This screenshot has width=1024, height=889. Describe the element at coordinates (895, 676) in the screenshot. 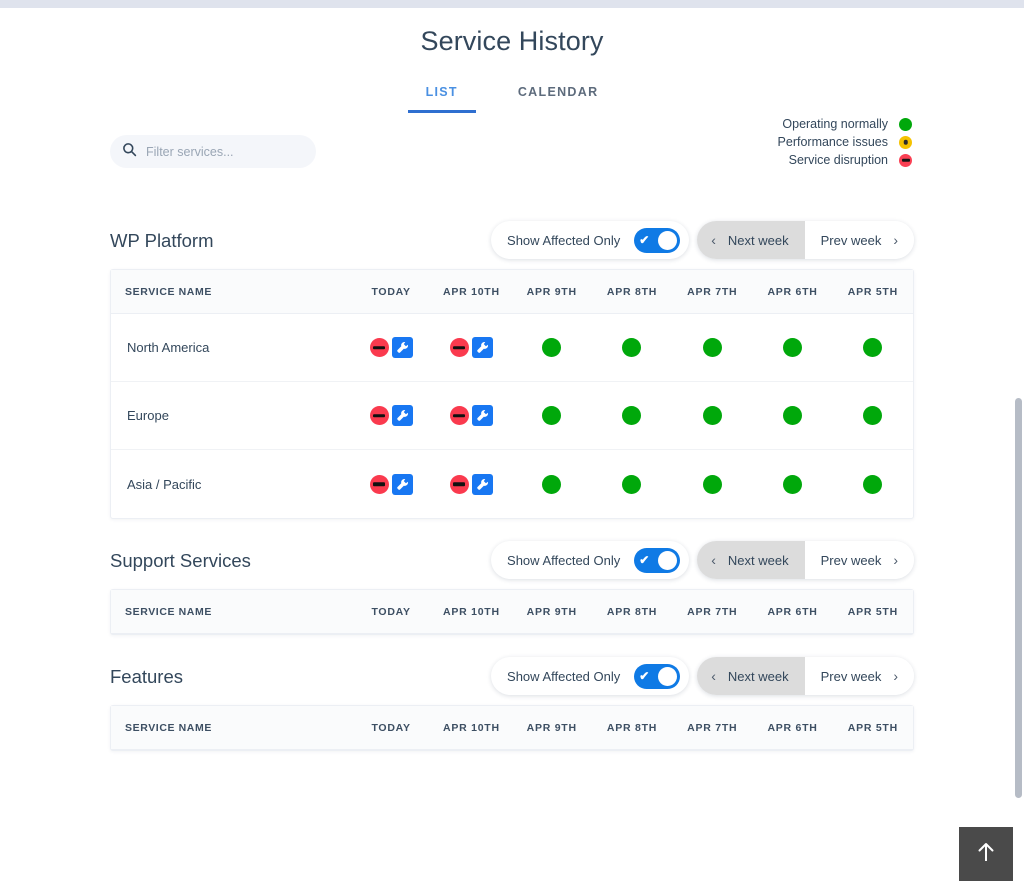

I see `chevron-right-icon: ›` at that location.